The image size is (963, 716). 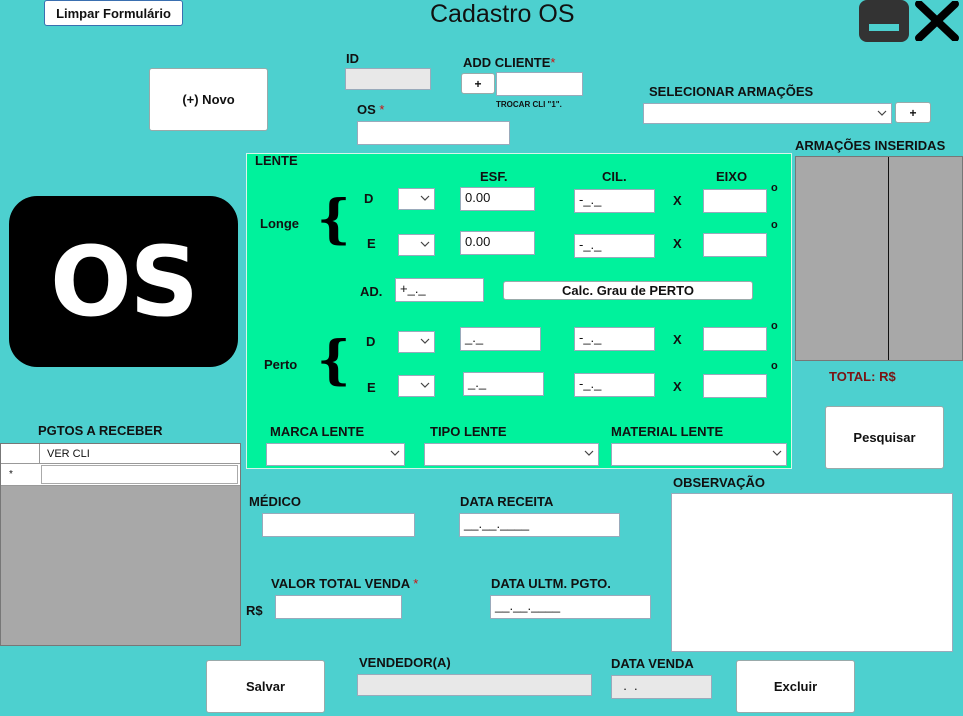 What do you see at coordinates (539, 525) in the screenshot?
I see `recipe-date-field: __.__.____` at bounding box center [539, 525].